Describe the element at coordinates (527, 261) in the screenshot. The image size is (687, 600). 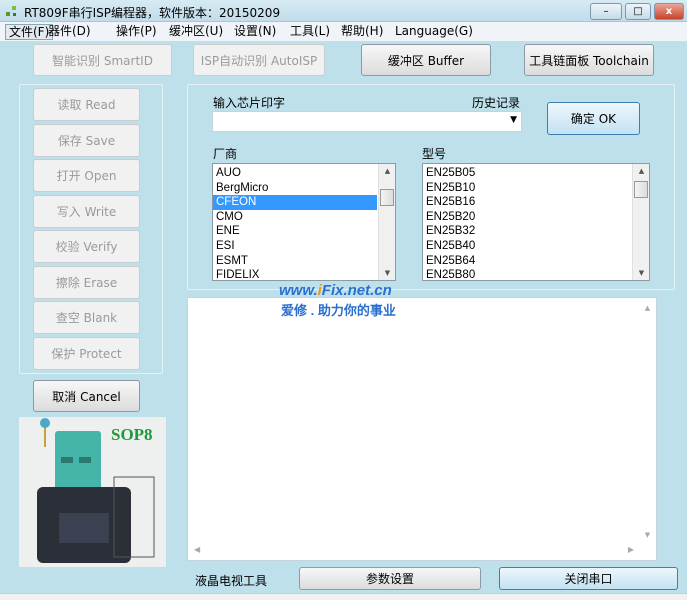
I see `model-item: EN25B64` at that location.